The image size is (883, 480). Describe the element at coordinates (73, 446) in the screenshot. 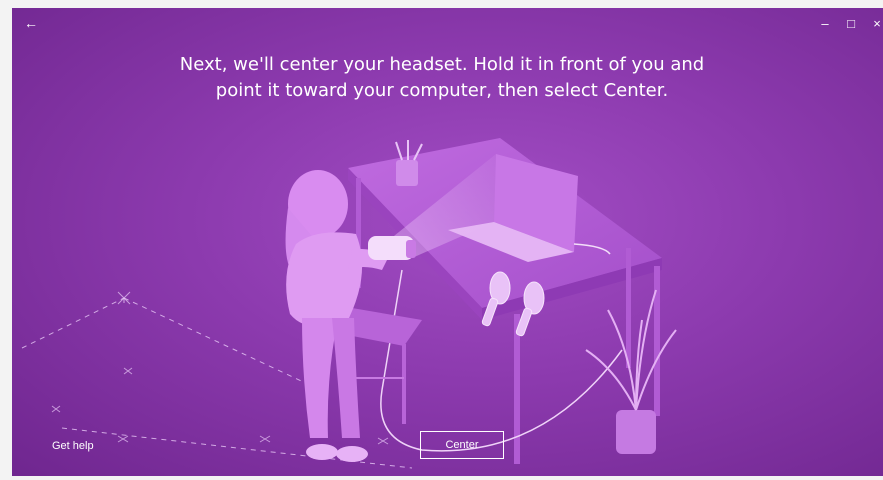

I see `get-help-link: Get help` at that location.